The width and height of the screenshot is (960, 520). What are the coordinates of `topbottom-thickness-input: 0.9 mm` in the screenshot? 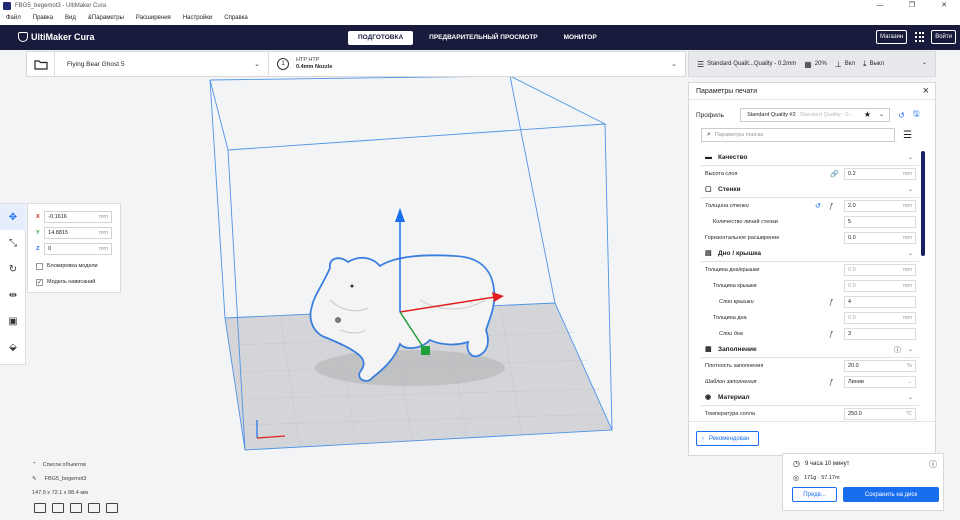 It's located at (880, 270).